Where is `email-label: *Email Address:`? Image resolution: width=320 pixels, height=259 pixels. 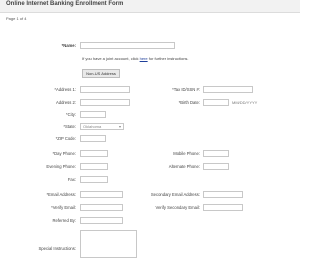 email-label: *Email Address: is located at coordinates (61, 194).